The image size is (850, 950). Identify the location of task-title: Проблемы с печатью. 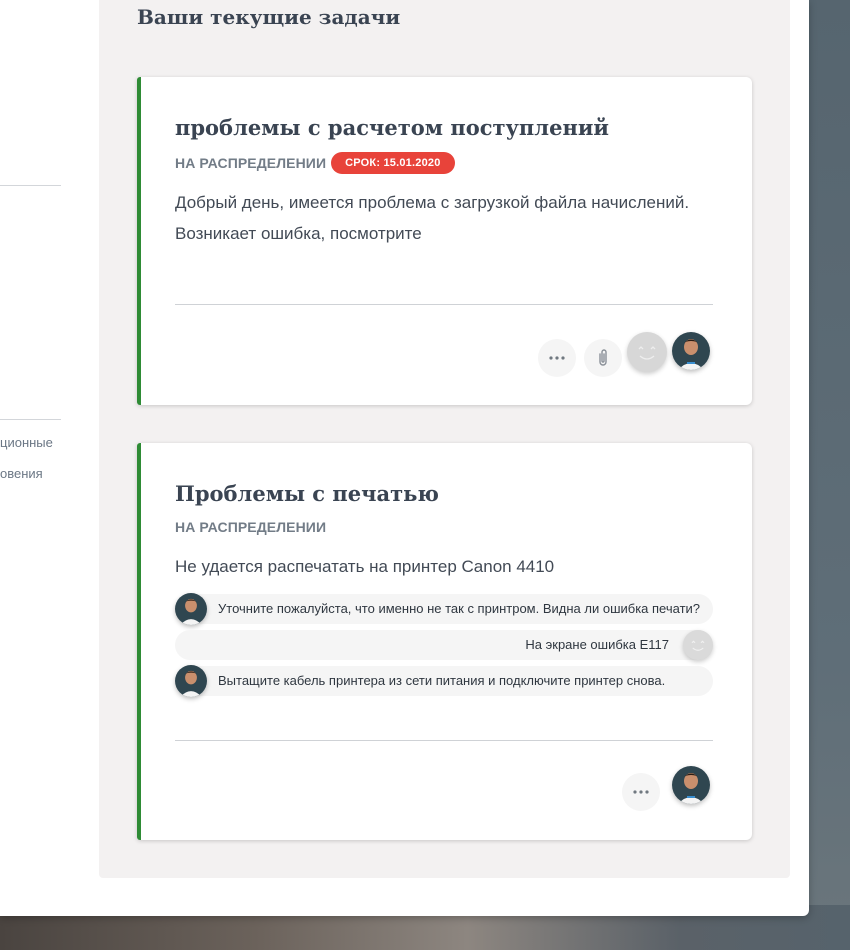
(307, 493).